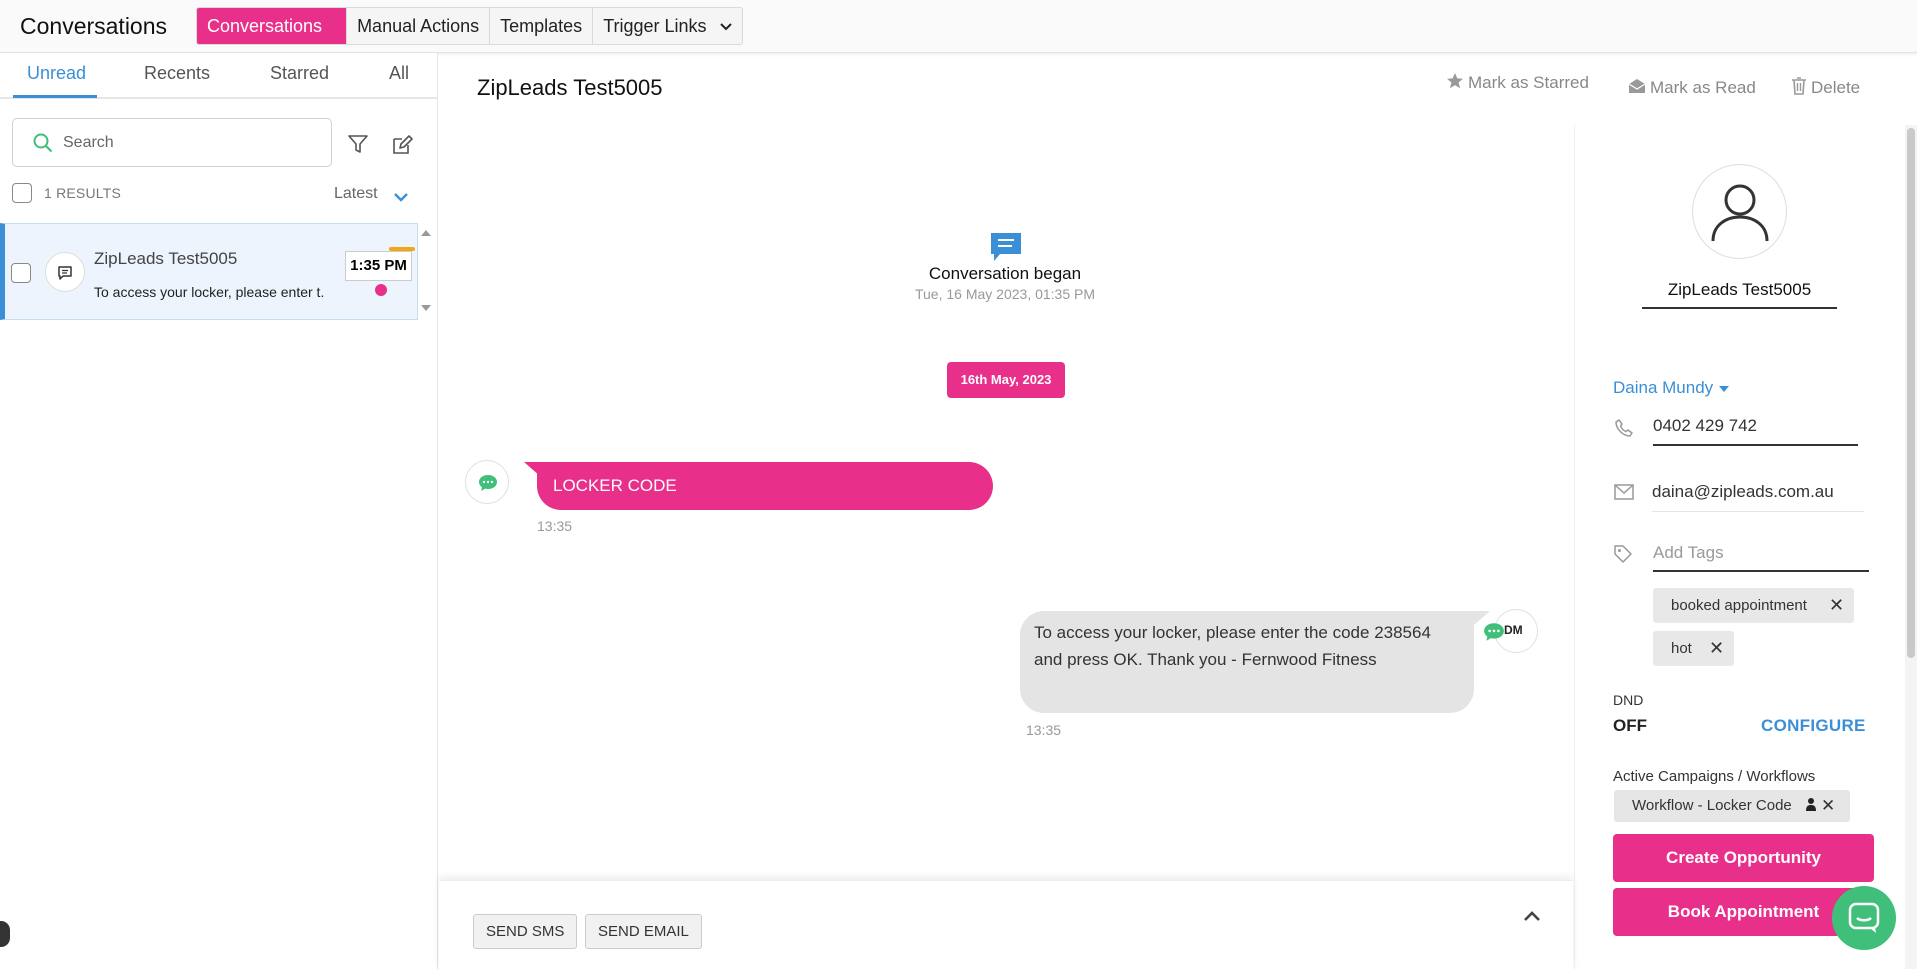 The width and height of the screenshot is (1917, 969). What do you see at coordinates (542, 26) in the screenshot?
I see `tab-templates: Templates` at bounding box center [542, 26].